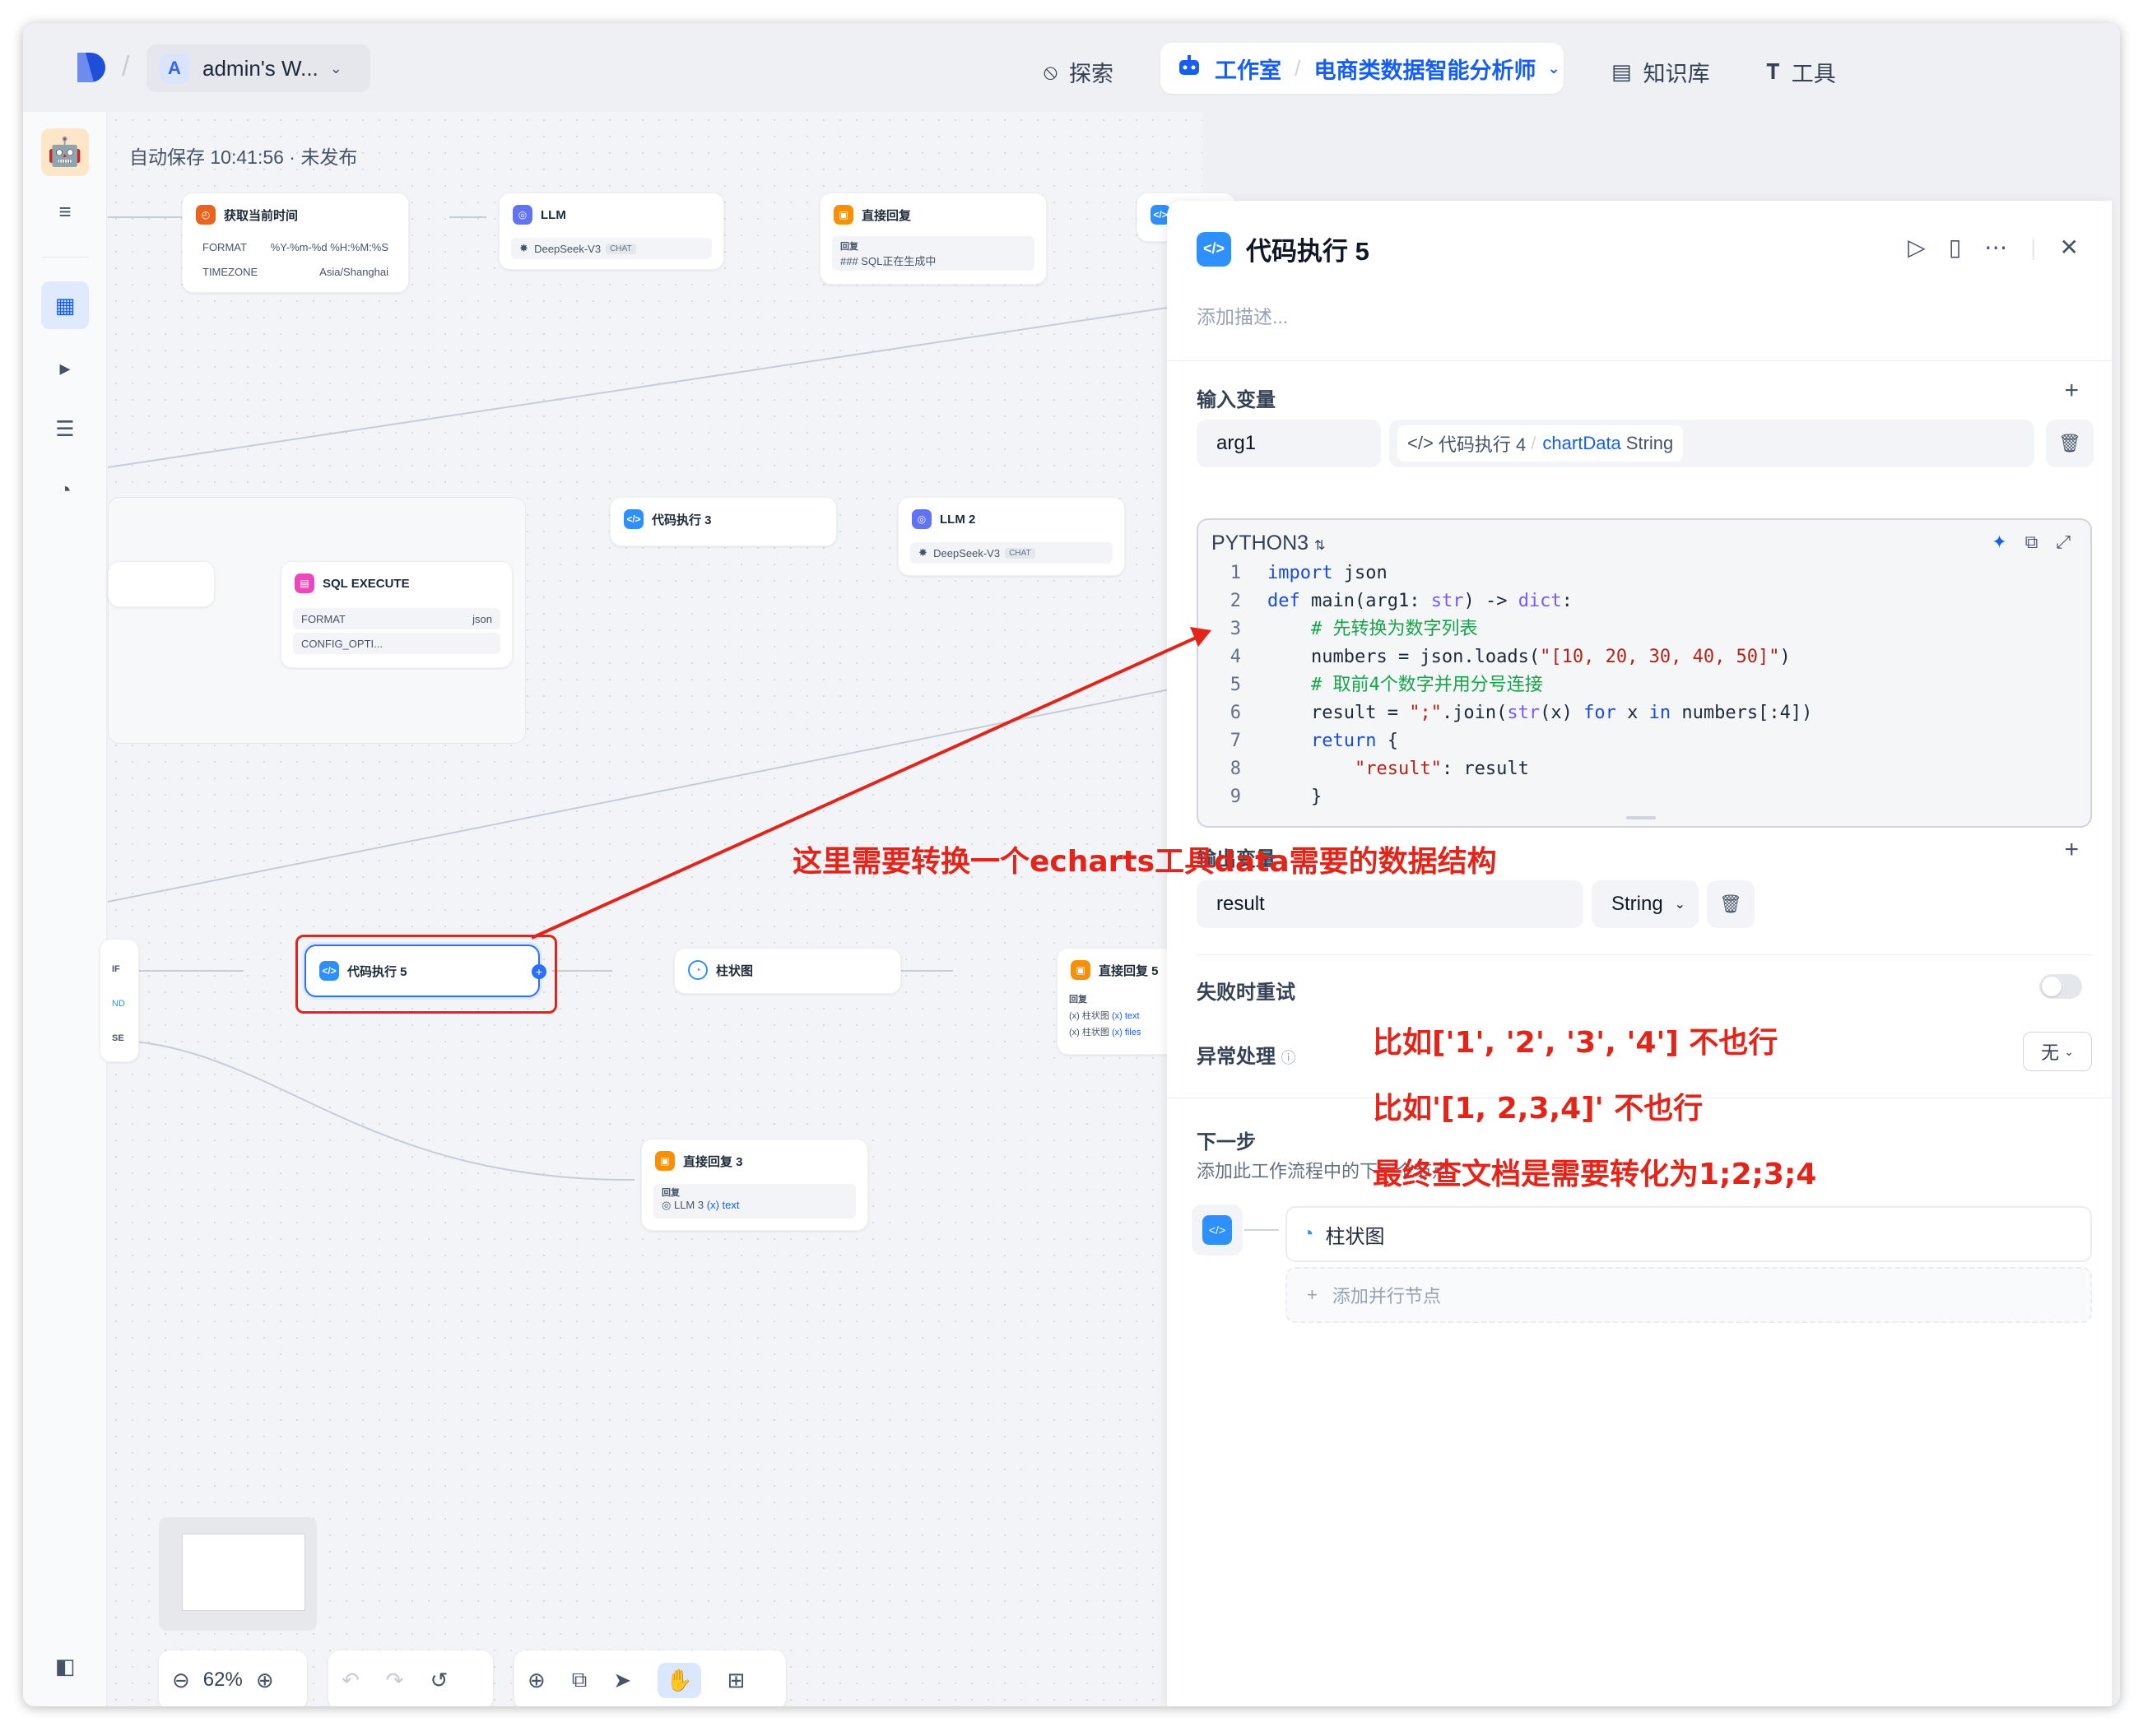 This screenshot has height=1736, width=2143. What do you see at coordinates (65, 211) in the screenshot?
I see `settings-sliders-icon: ≡` at bounding box center [65, 211].